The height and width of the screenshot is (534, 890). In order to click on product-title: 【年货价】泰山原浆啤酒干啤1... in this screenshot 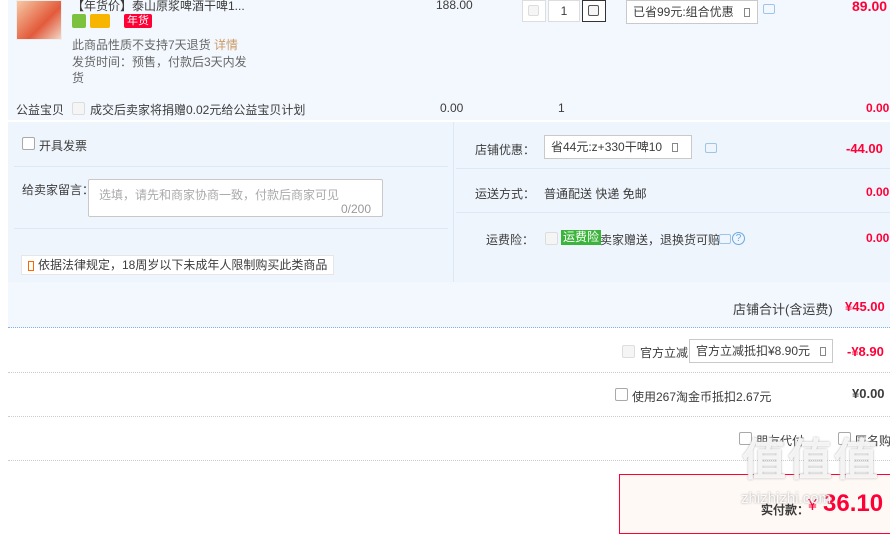, I will do `click(158, 7)`.